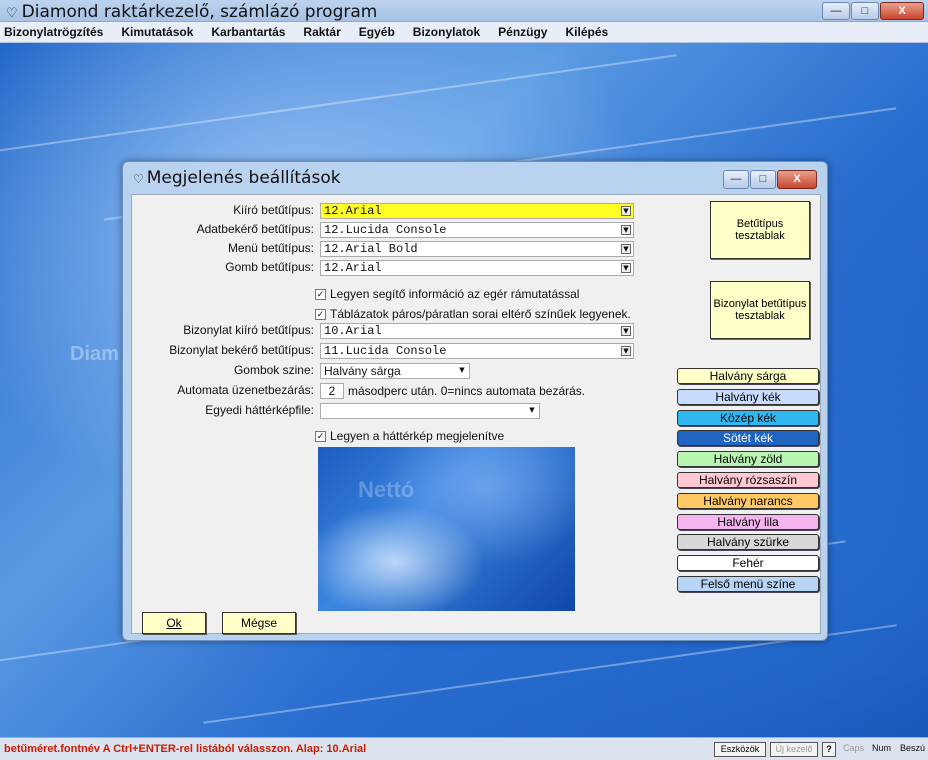 This screenshot has height=760, width=928. I want to click on color-button: Halvány lila, so click(748, 521).